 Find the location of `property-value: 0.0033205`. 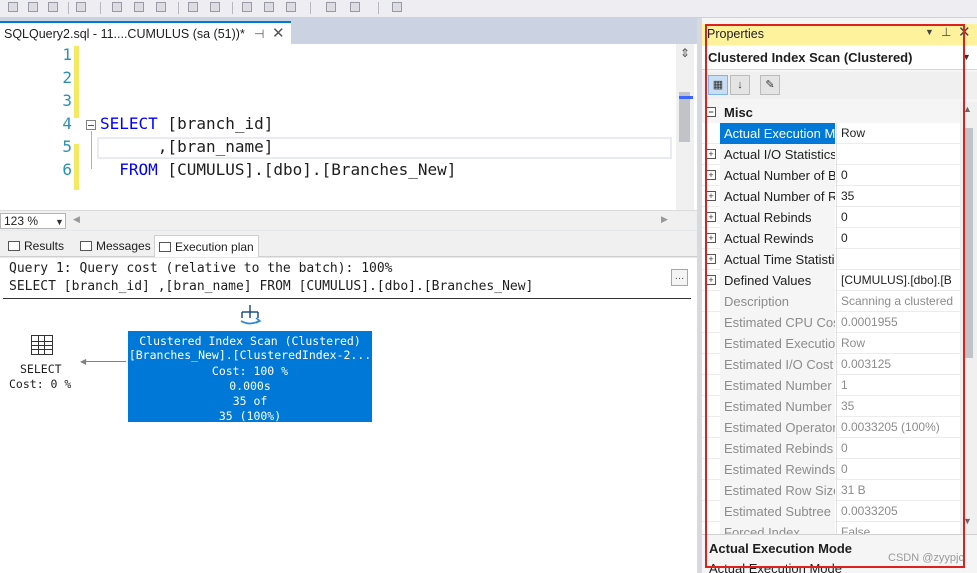

property-value: 0.0033205 is located at coordinates (898, 511).